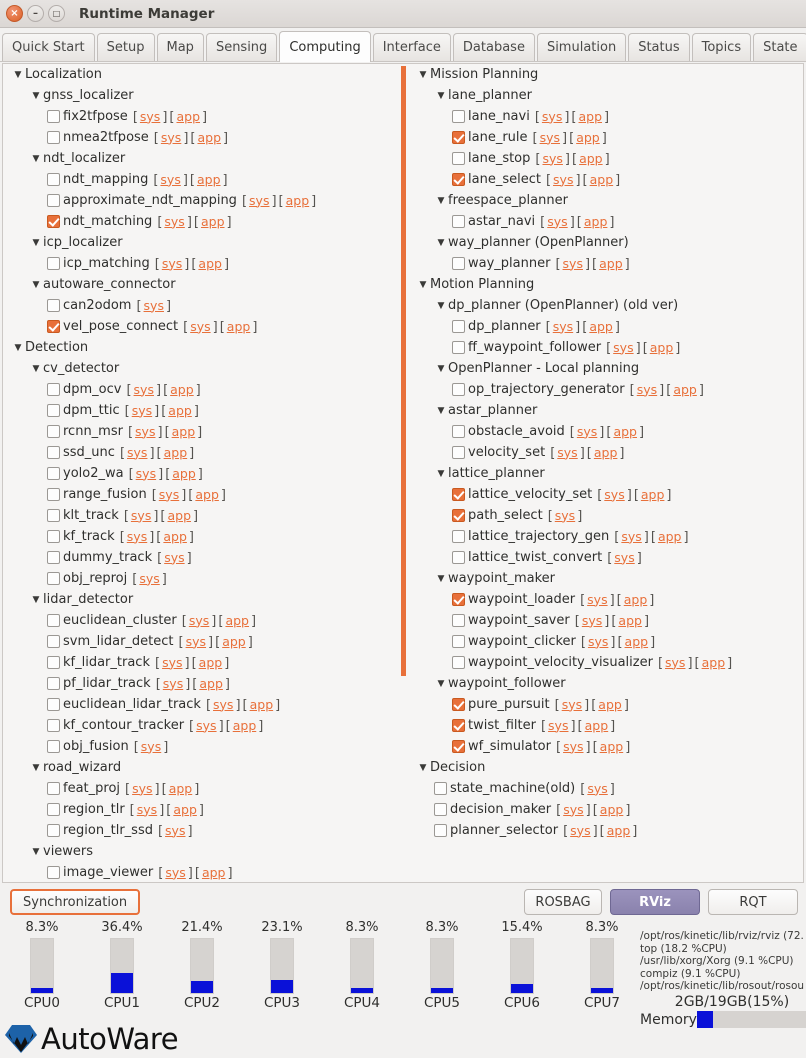 This screenshot has height=1058, width=806. I want to click on tab-status: Status, so click(659, 47).